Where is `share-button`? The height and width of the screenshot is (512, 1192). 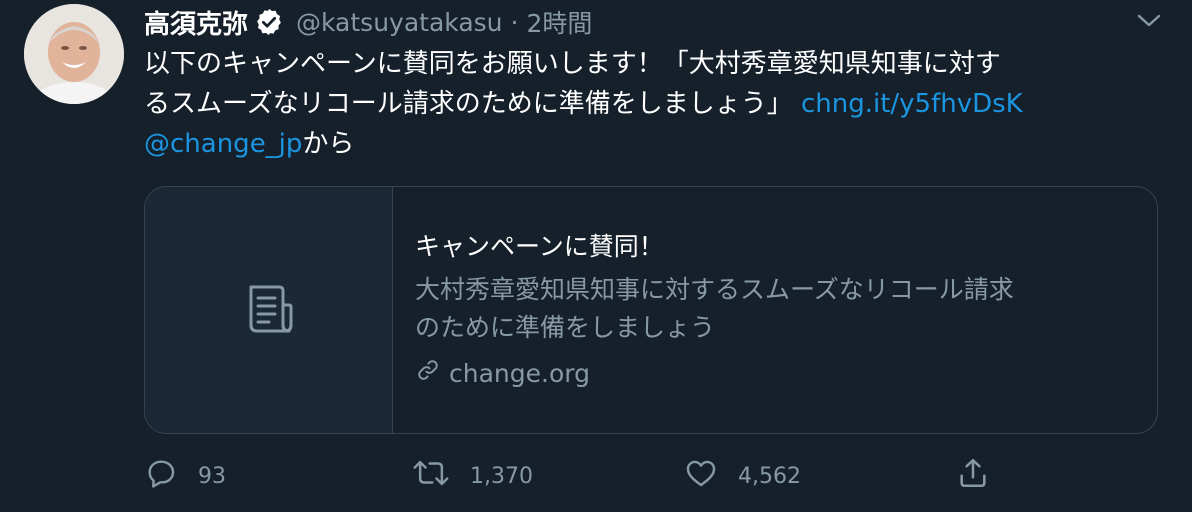
share-button is located at coordinates (983, 476).